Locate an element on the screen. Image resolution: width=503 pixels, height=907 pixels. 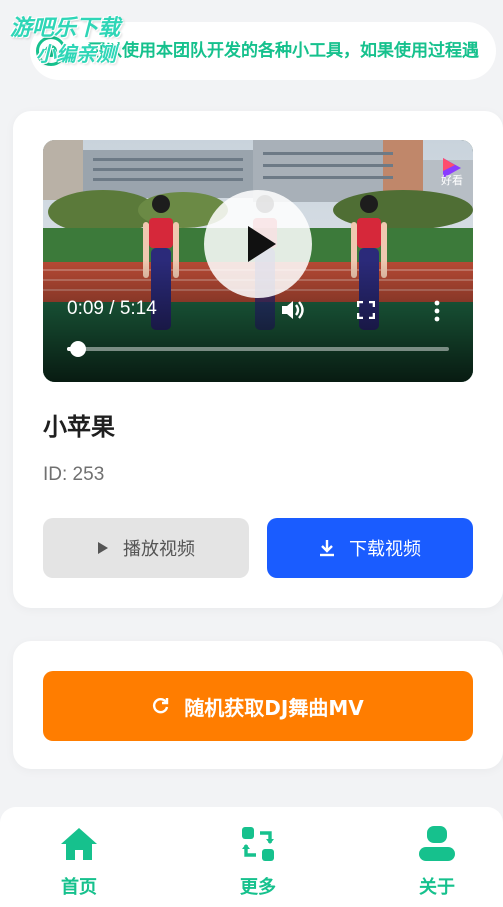
random-card: 随机获取DJ舞曲MV is located at coordinates (258, 705).